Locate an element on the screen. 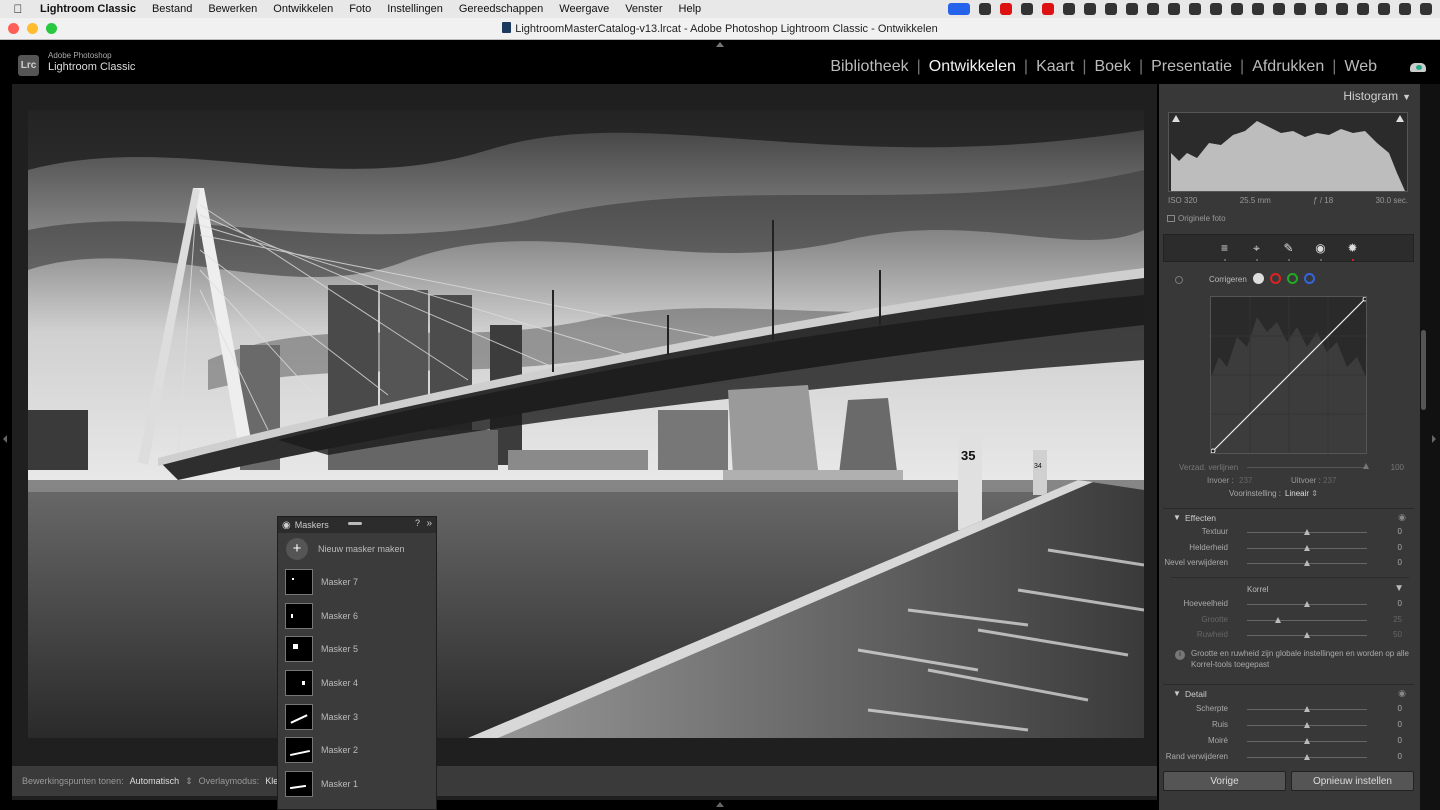 This screenshot has height=810, width=1440. healing-icon: ✎ is located at coordinates (1289, 250).